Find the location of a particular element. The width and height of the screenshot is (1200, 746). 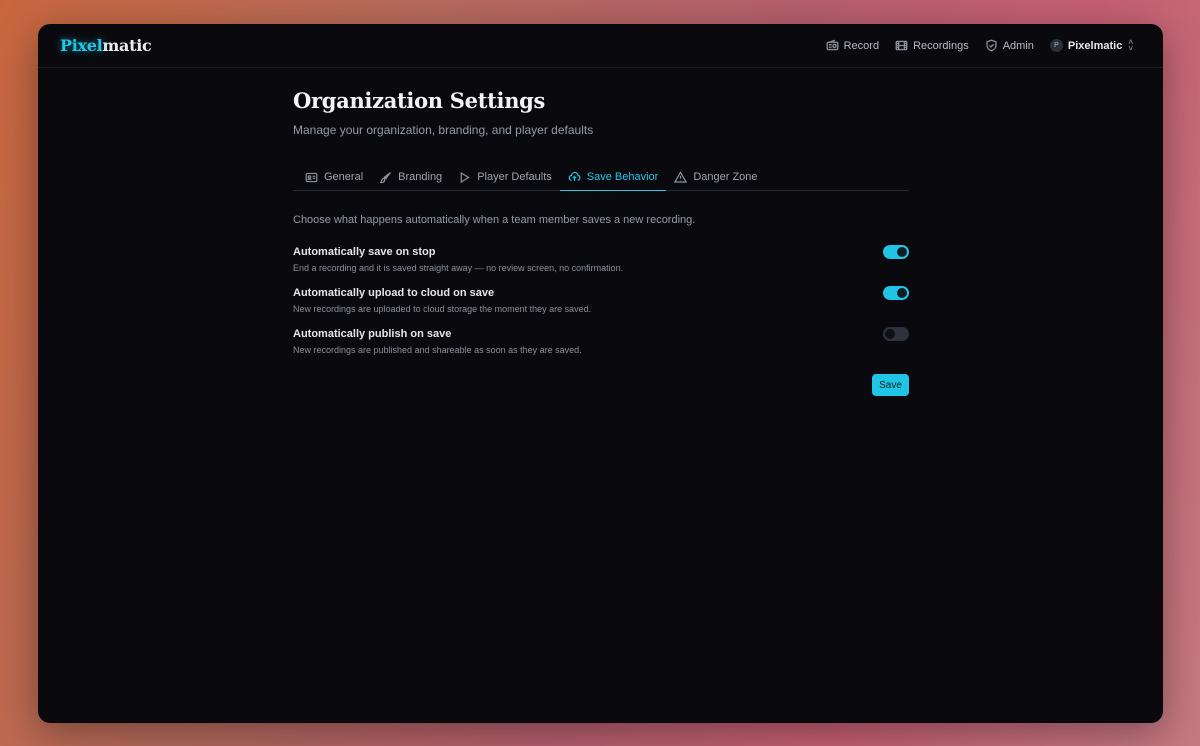

setting-label: Automatically upload to cloud on save is located at coordinates (394, 293).